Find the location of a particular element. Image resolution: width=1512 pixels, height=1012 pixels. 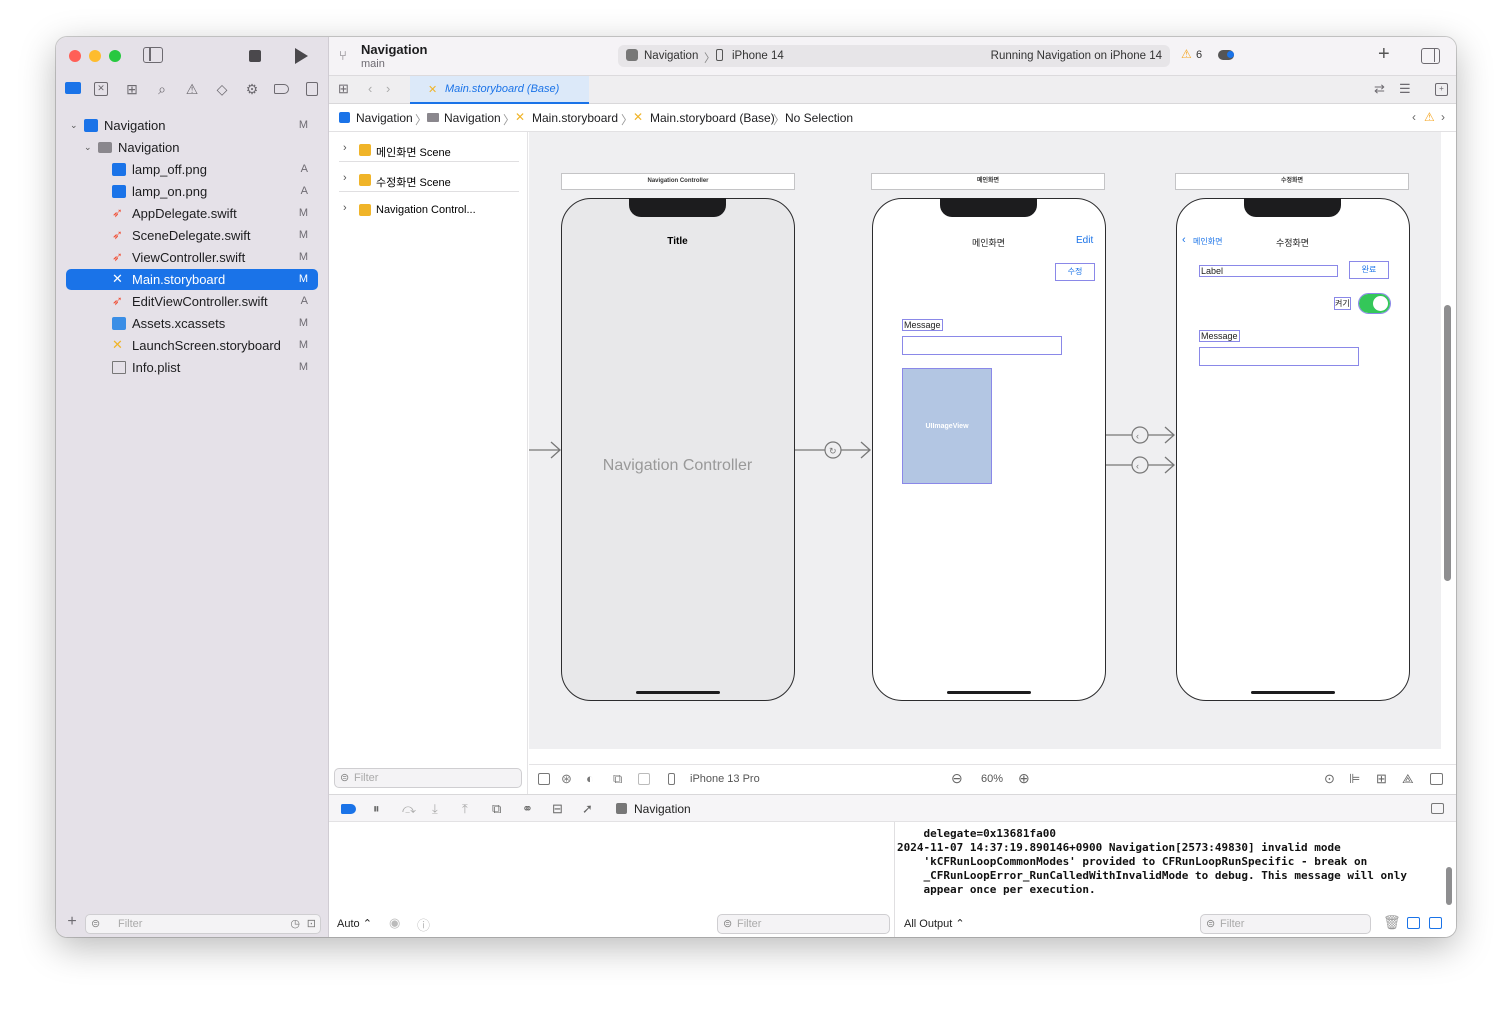

project-row: ⌄ Navigation M is located at coordinates (192, 125).